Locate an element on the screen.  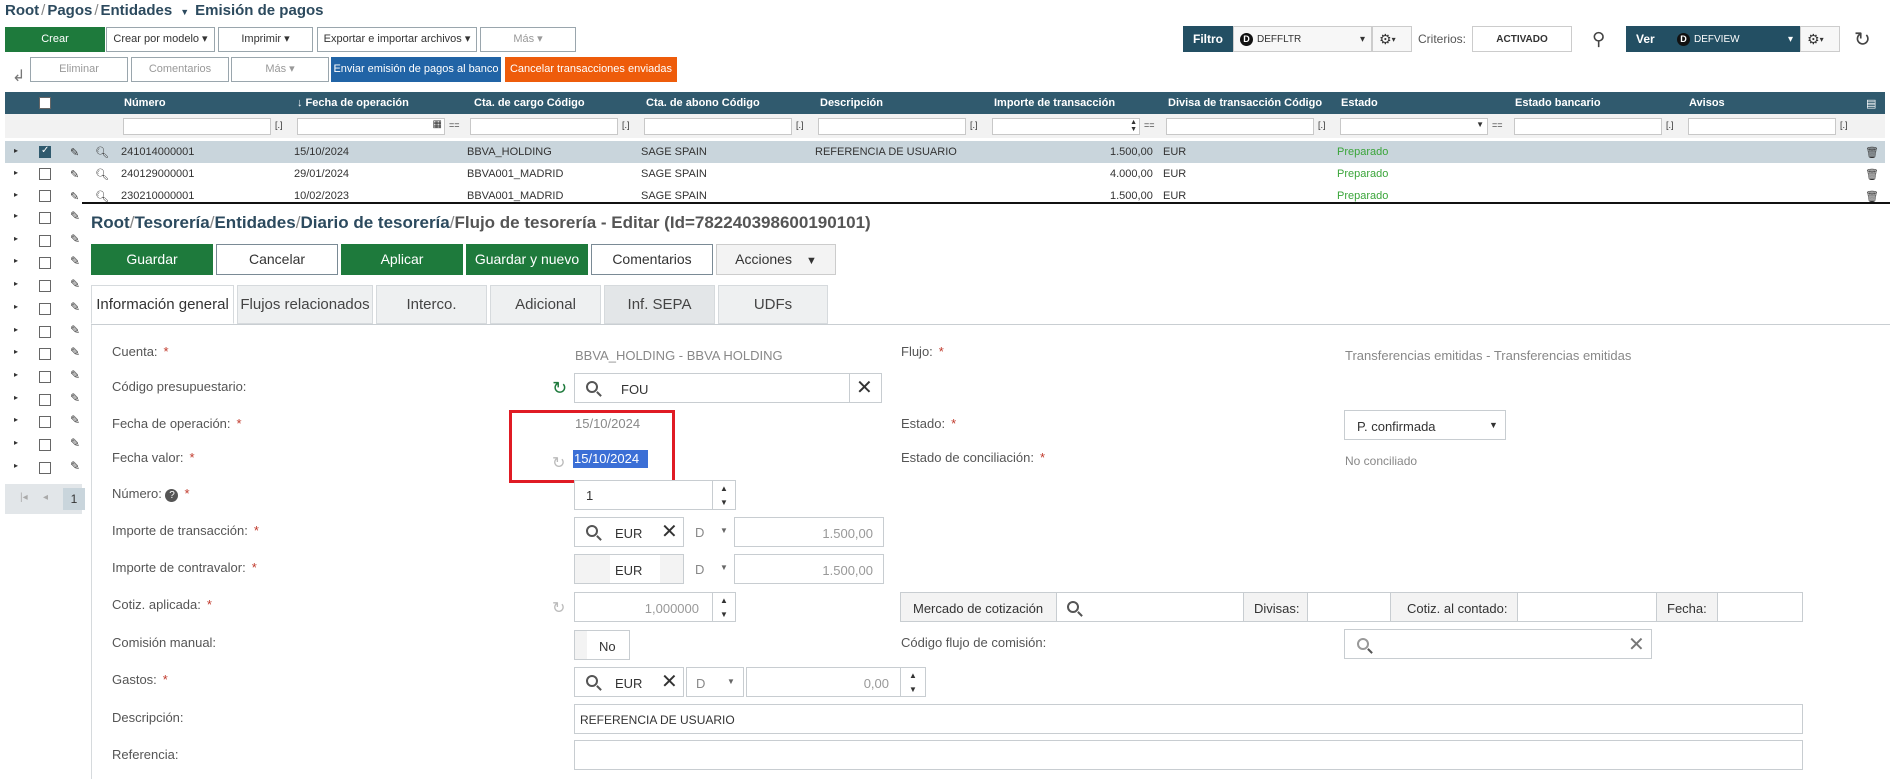
acciones-button: Acciones ▼ is located at coordinates (776, 259).